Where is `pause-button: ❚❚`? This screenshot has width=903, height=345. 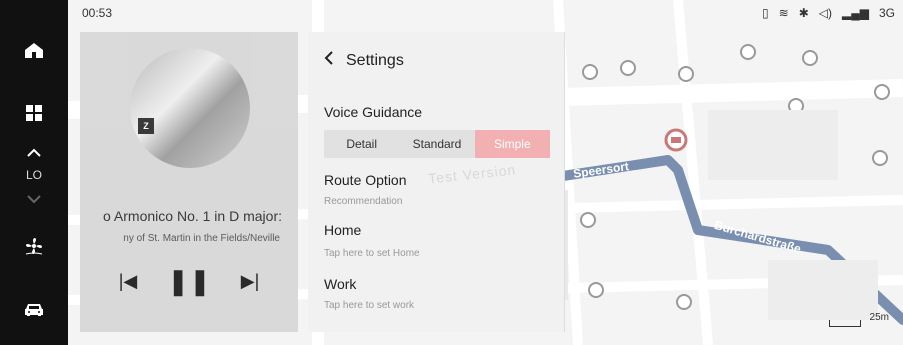 pause-button: ❚❚ is located at coordinates (189, 281).